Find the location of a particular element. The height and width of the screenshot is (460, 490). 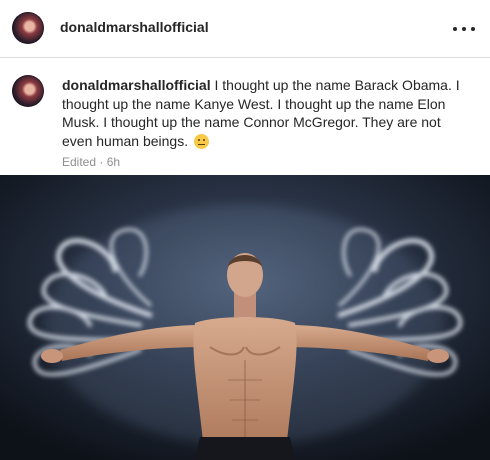

profile-avatar is located at coordinates (28, 28).